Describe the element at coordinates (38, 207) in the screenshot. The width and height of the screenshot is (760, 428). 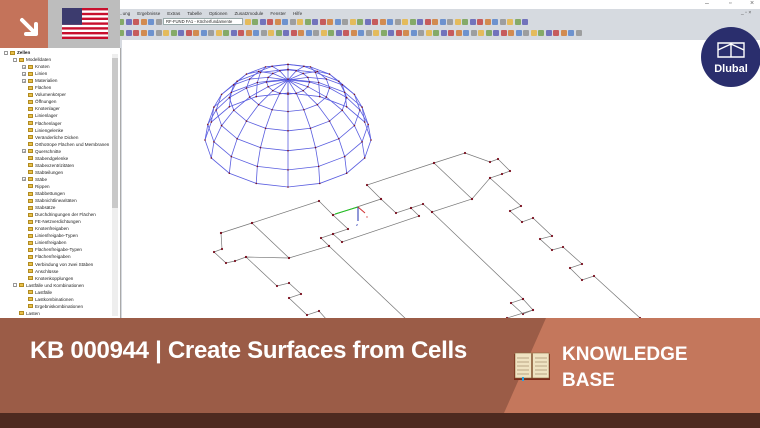
I see `tree-item: Stabsätze` at that location.